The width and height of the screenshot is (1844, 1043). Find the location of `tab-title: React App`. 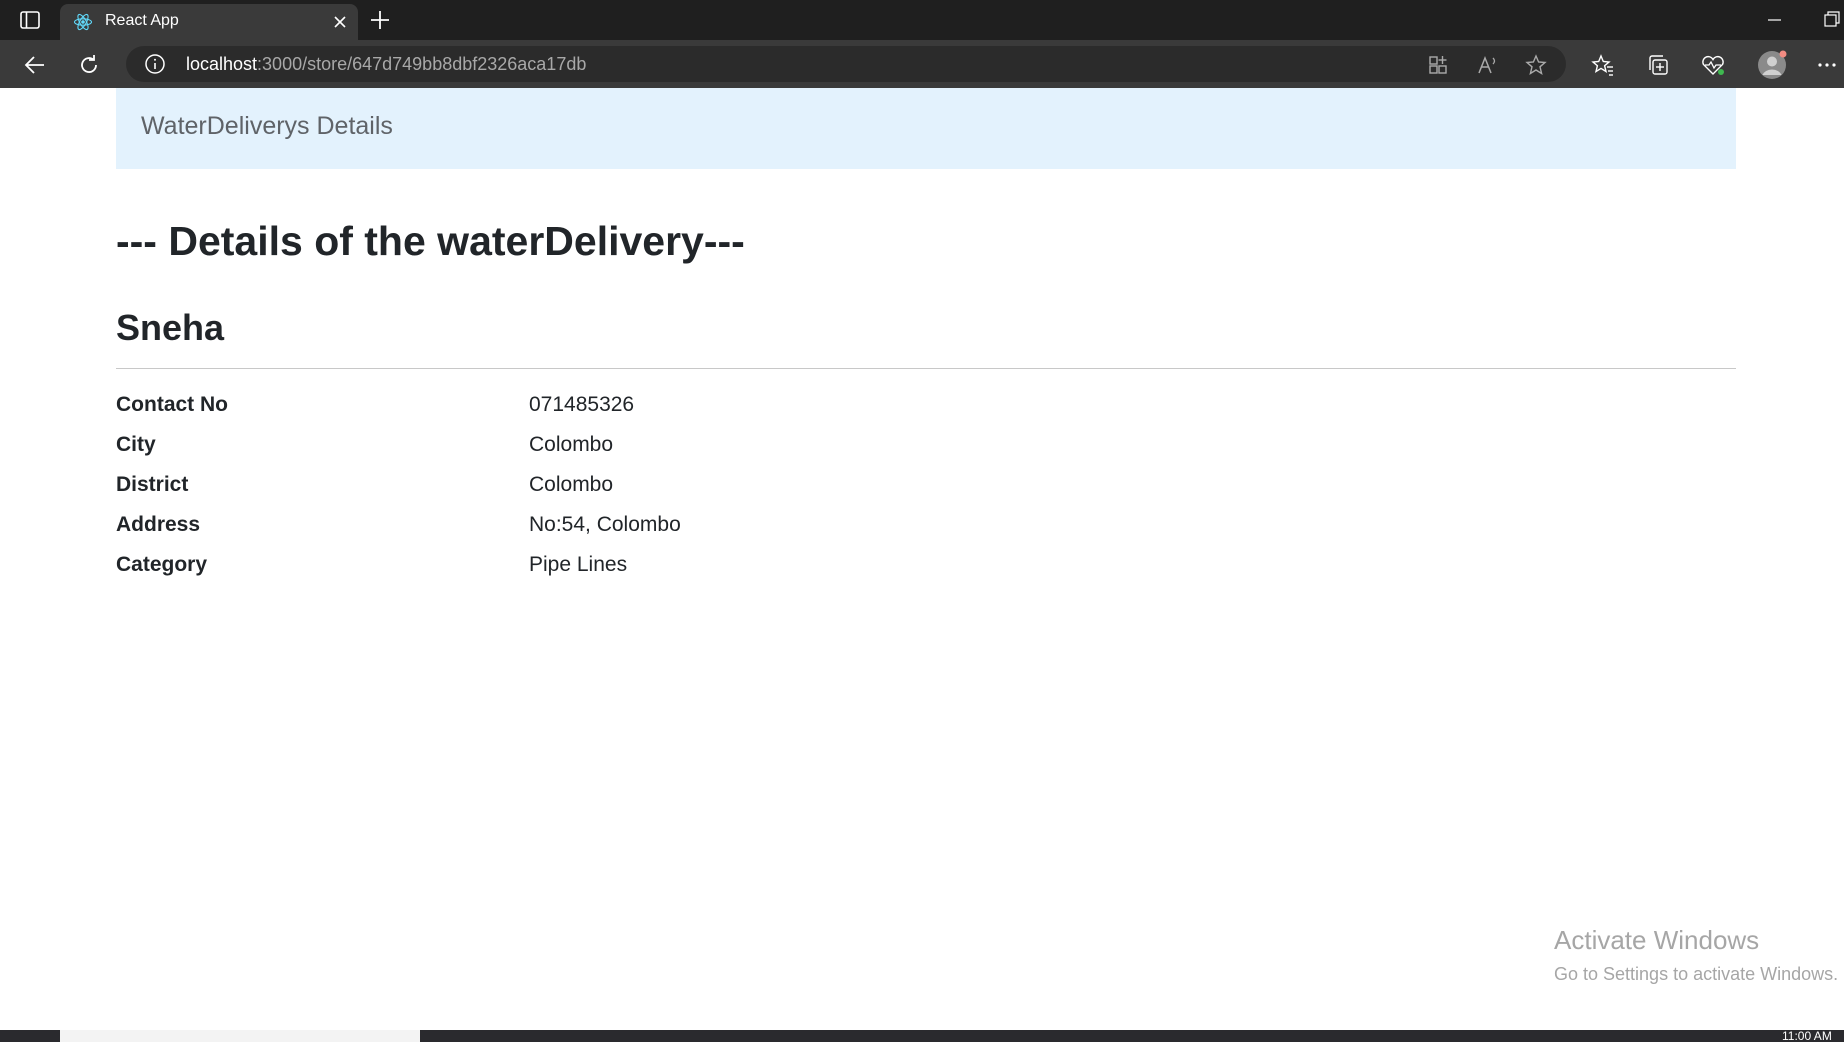

tab-title: React App is located at coordinates (142, 20).